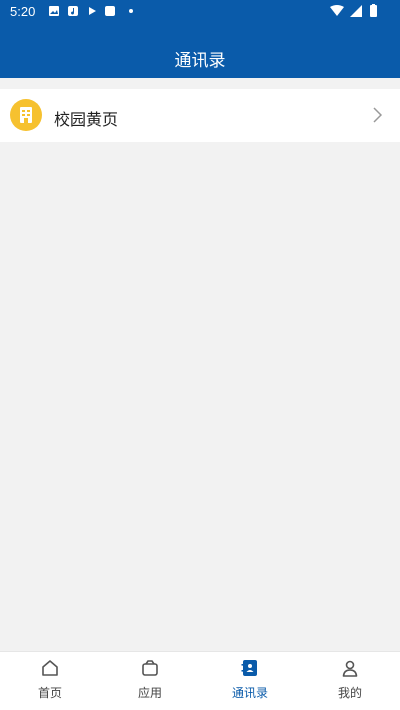 This screenshot has height=710, width=400. Describe the element at coordinates (337, 10) in the screenshot. I see `wifi-icon` at that location.